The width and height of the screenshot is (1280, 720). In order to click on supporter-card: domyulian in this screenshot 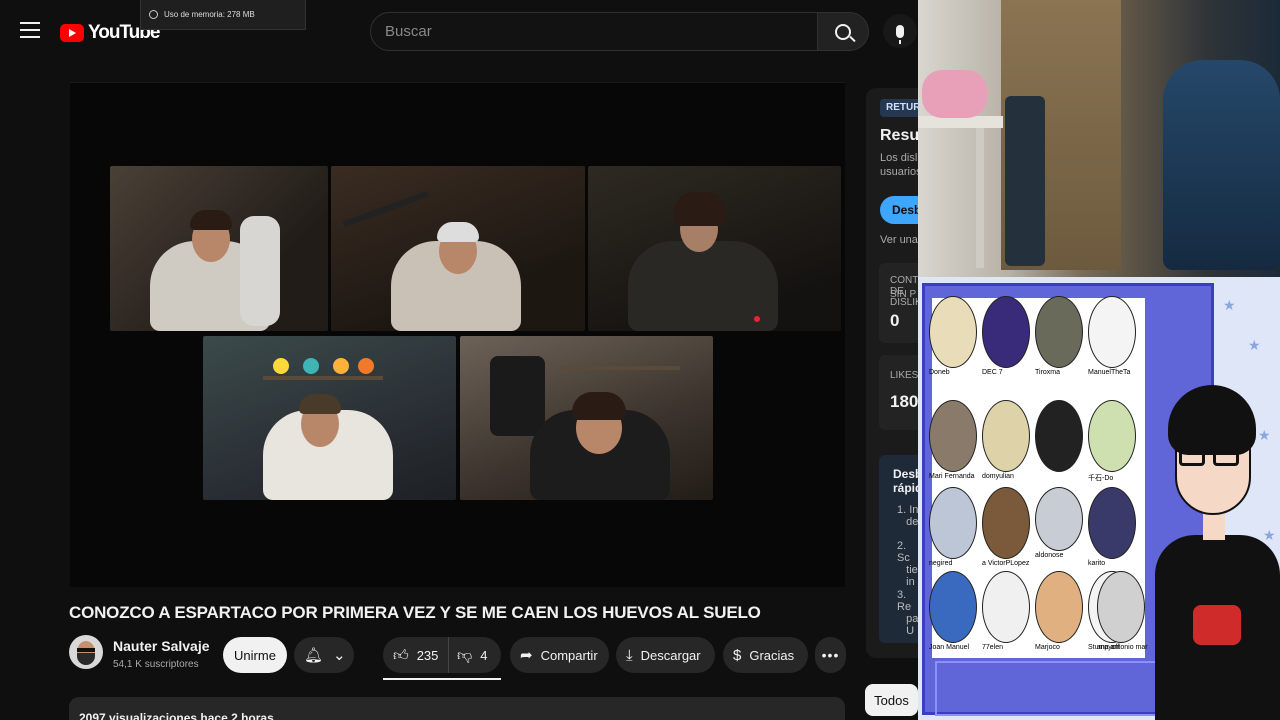, I will do `click(1007, 440)`.